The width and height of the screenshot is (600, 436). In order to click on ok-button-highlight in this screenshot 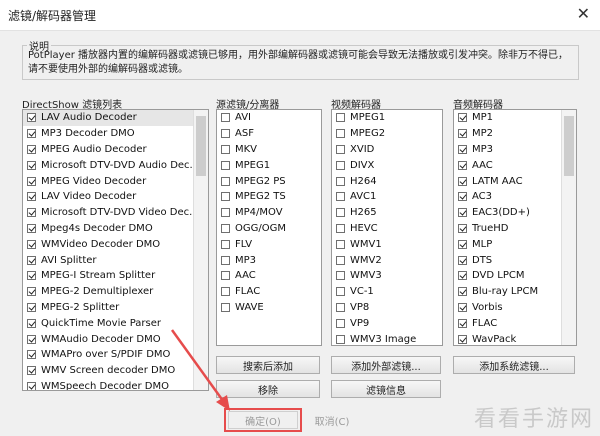, I will do `click(263, 420)`.